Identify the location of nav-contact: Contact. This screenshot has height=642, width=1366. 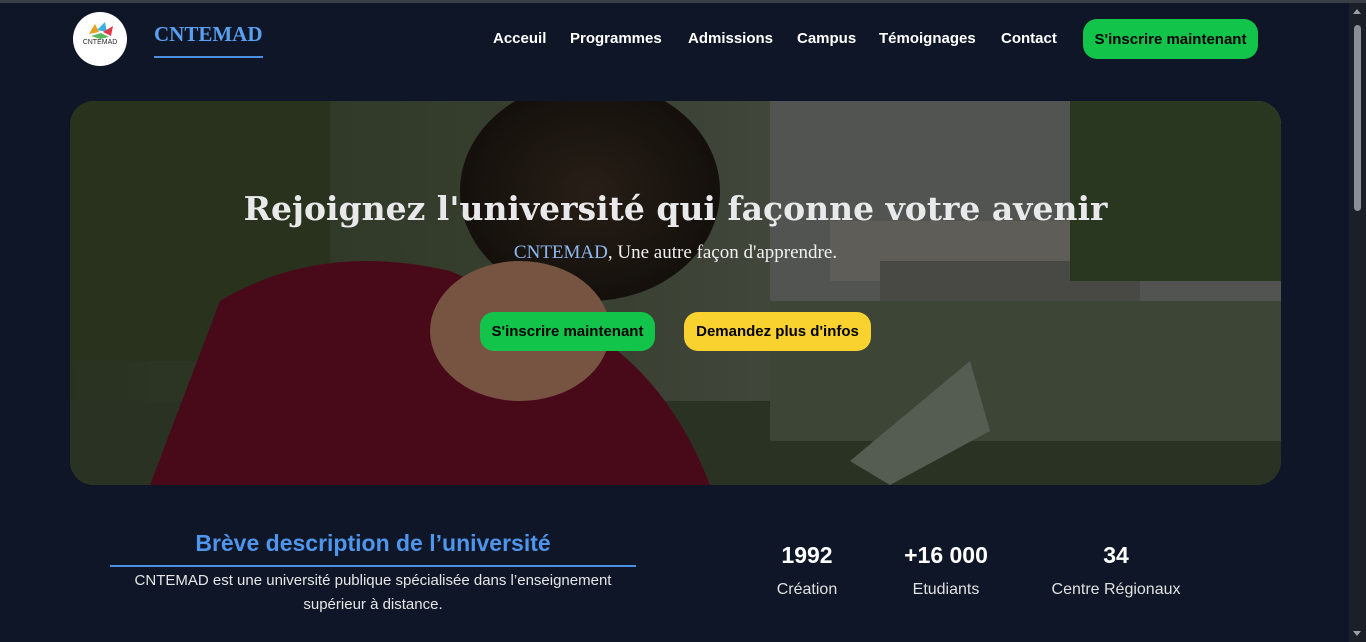
(1029, 38).